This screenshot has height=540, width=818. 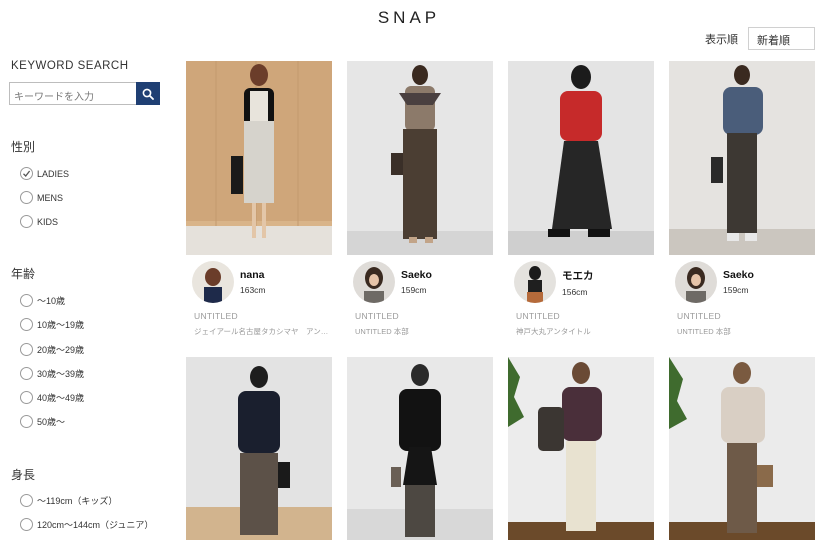 I want to click on age-option: ～10歳, so click(x=42, y=300).